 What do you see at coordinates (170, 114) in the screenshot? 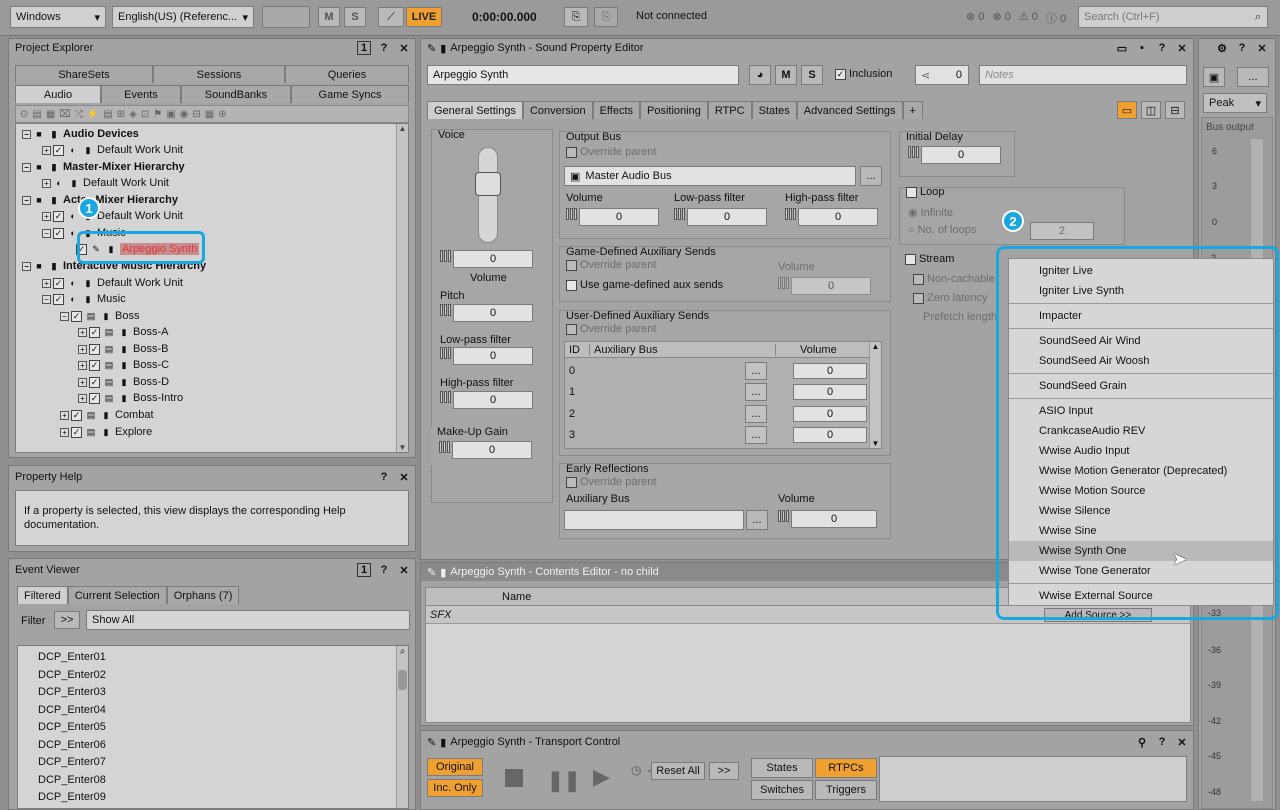
I see `toolbar-icon: ▣` at bounding box center [170, 114].